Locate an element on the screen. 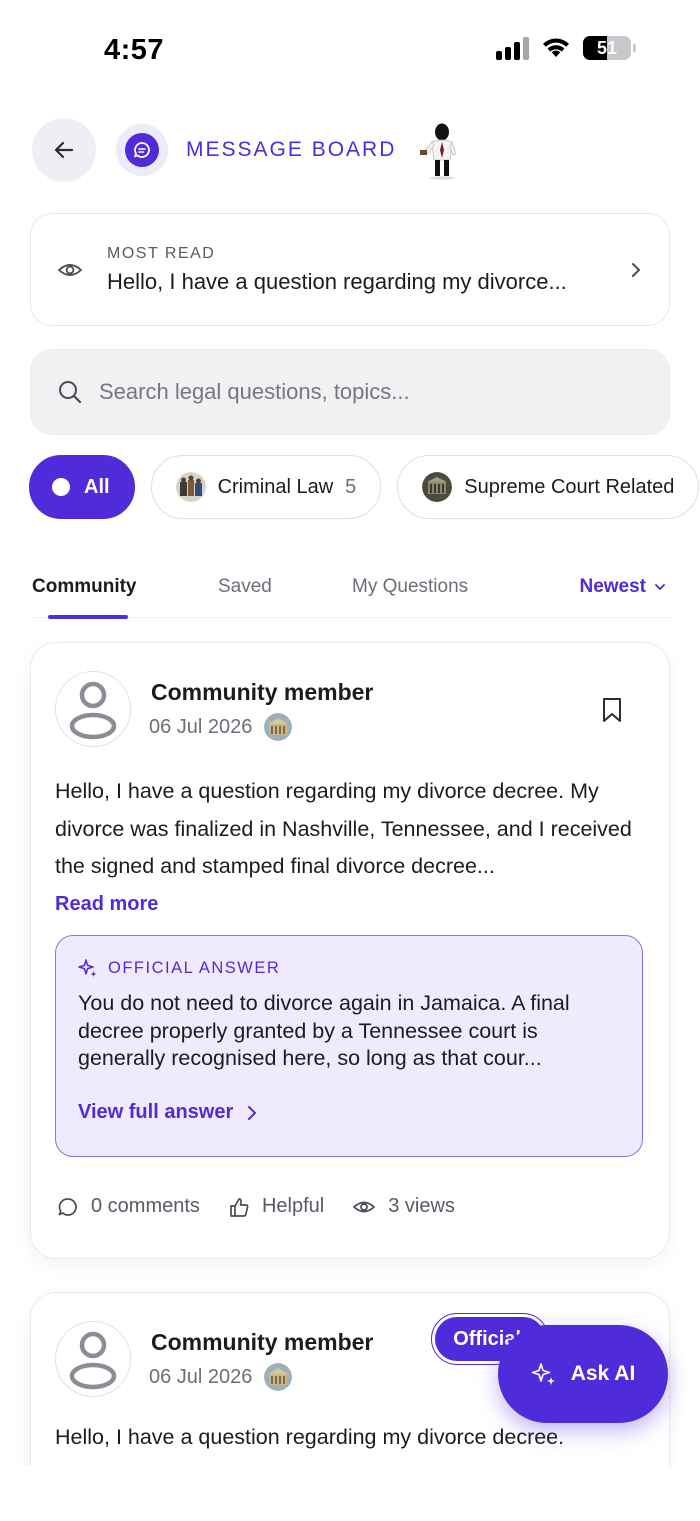  post-stats: 0 comments Helpful 3 views is located at coordinates (256, 1206).